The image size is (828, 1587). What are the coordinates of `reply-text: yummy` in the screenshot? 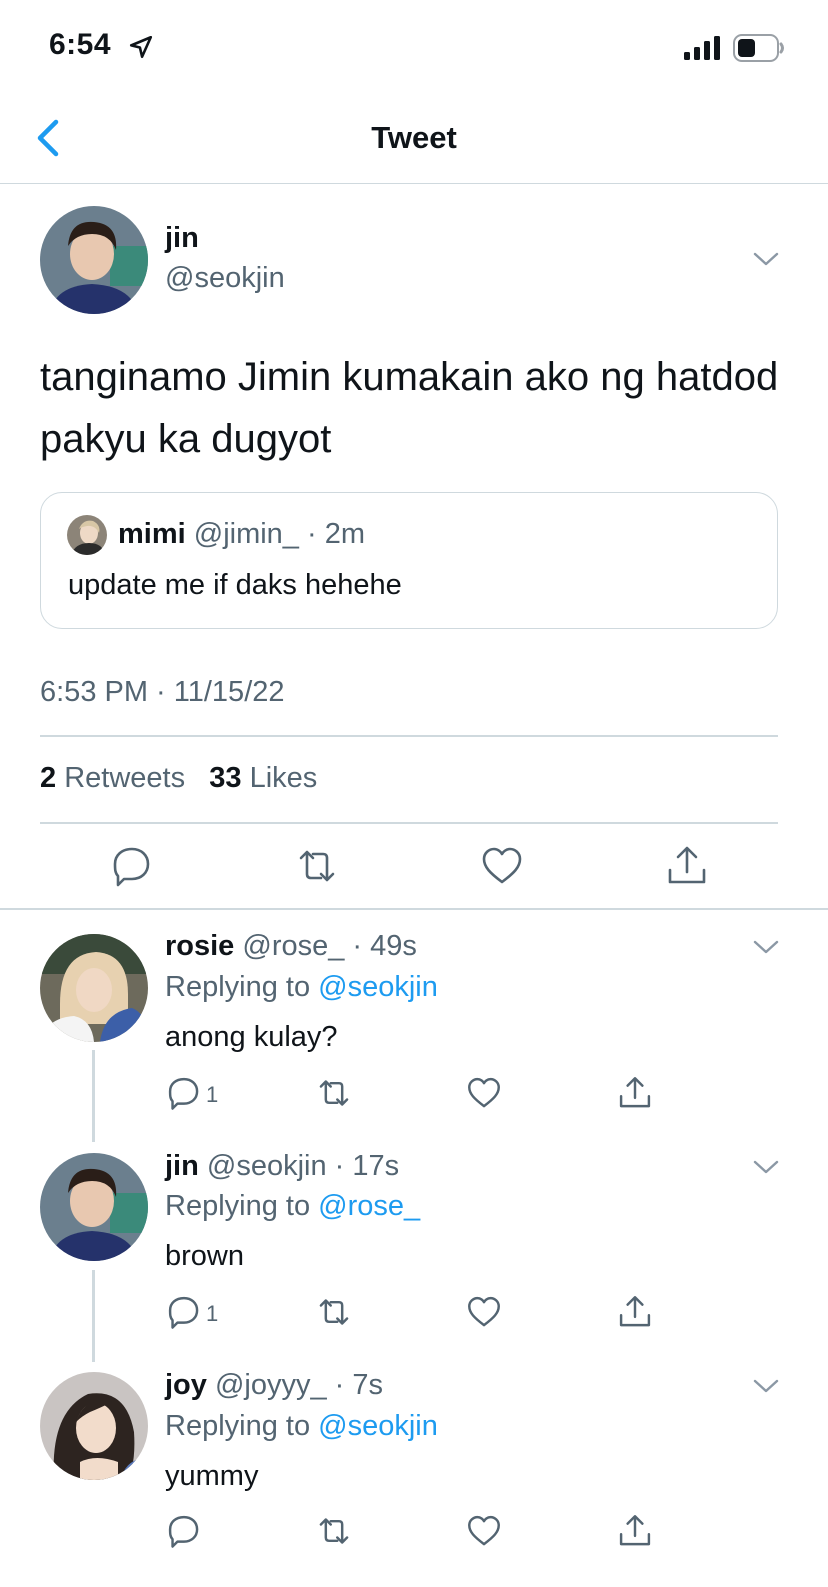 It's located at (212, 1476).